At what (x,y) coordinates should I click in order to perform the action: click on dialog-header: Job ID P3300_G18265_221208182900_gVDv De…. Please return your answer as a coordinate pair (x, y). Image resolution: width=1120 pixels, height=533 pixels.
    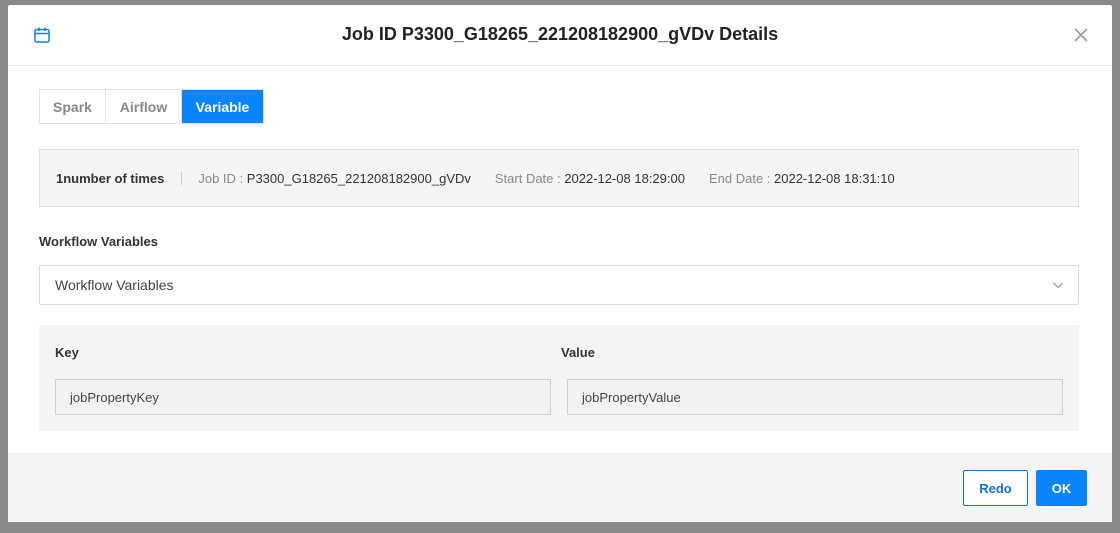
    Looking at the image, I should click on (560, 35).